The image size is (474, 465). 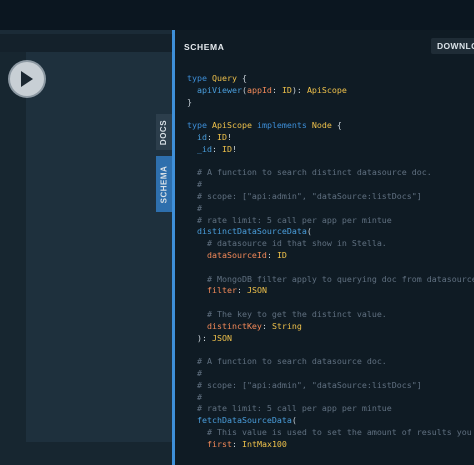 I want to click on execute-query-button, so click(x=27, y=79).